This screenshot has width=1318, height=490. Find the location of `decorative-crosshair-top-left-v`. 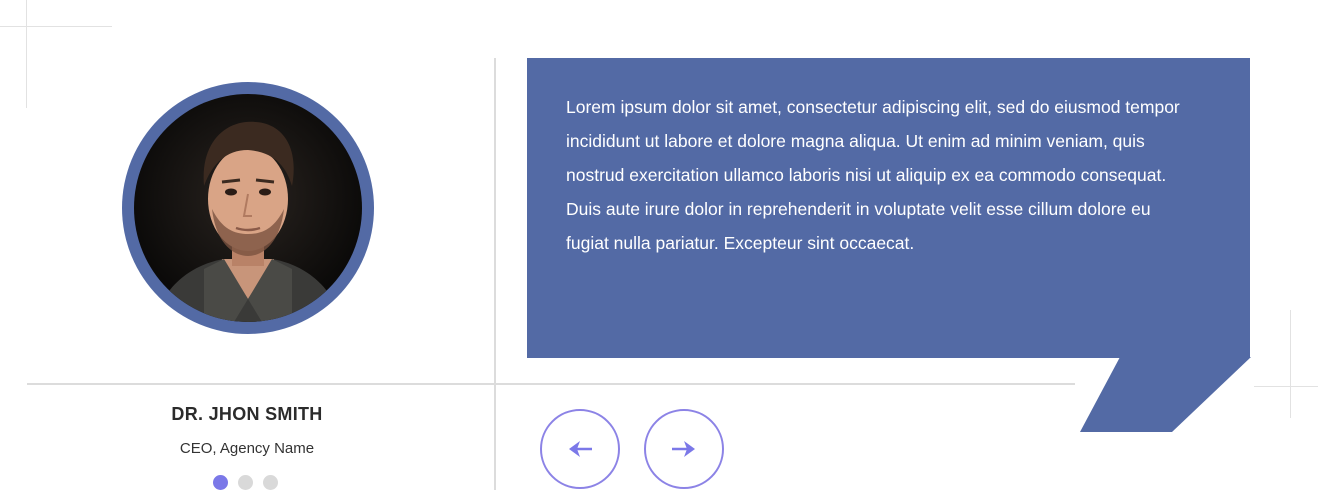

decorative-crosshair-top-left-v is located at coordinates (26, 54).